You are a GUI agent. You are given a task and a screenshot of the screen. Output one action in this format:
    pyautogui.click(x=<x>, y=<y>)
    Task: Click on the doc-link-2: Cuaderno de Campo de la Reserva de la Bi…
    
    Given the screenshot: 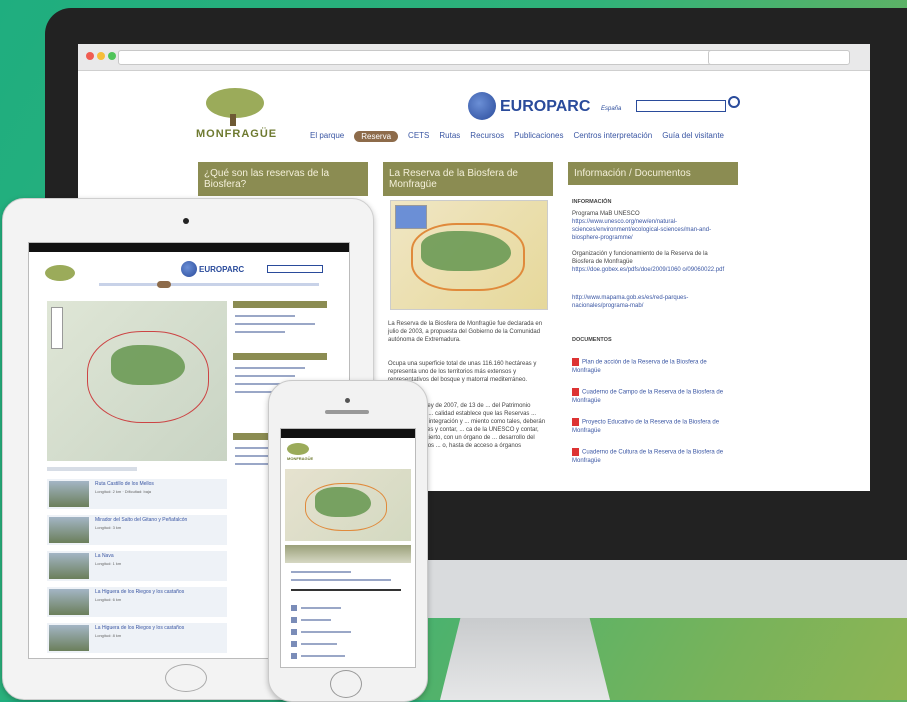 What is the action you would take?
    pyautogui.click(x=651, y=396)
    